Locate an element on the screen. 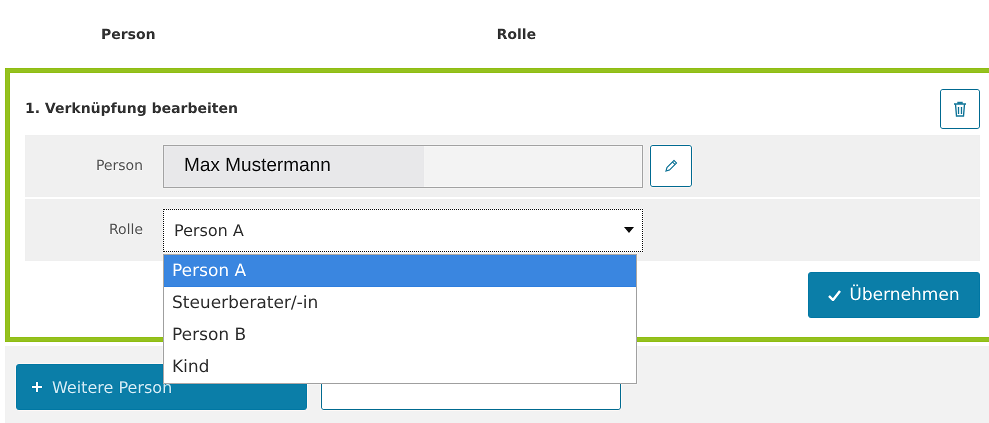  dropdown-option: Steuerberater/-in is located at coordinates (400, 302).